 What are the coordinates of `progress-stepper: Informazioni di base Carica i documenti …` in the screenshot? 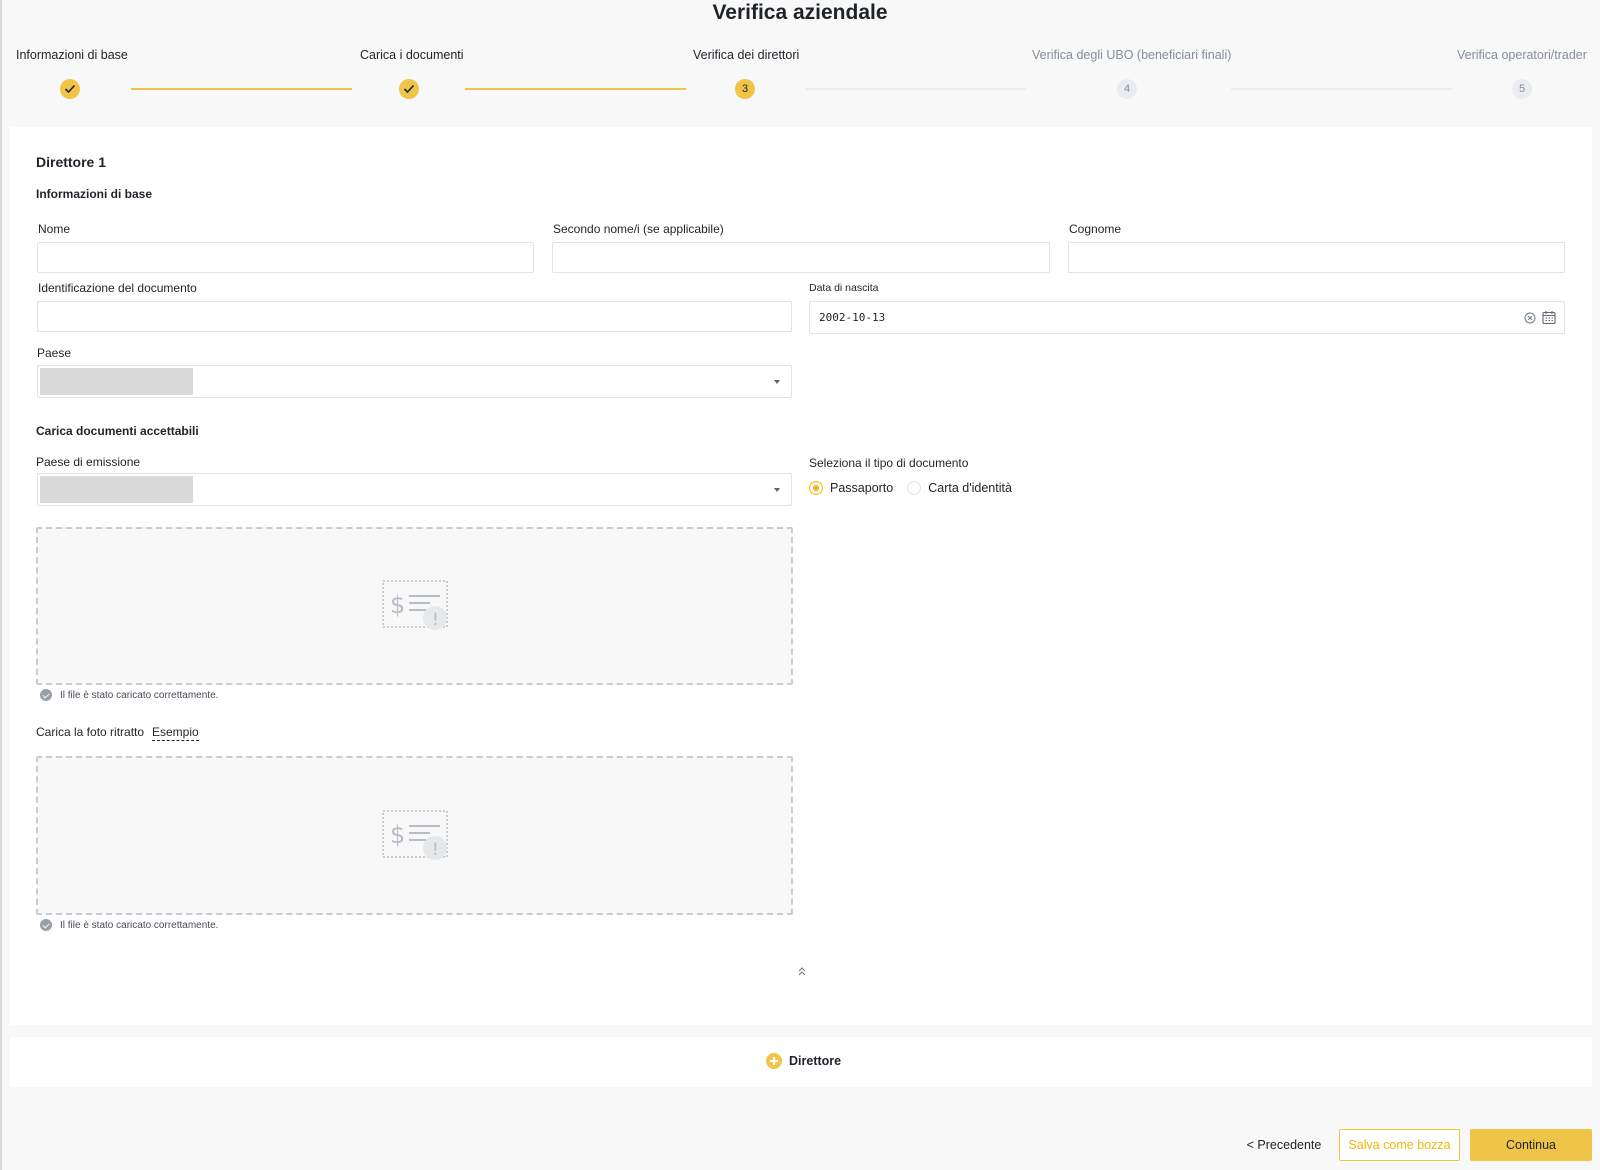 It's located at (800, 76).